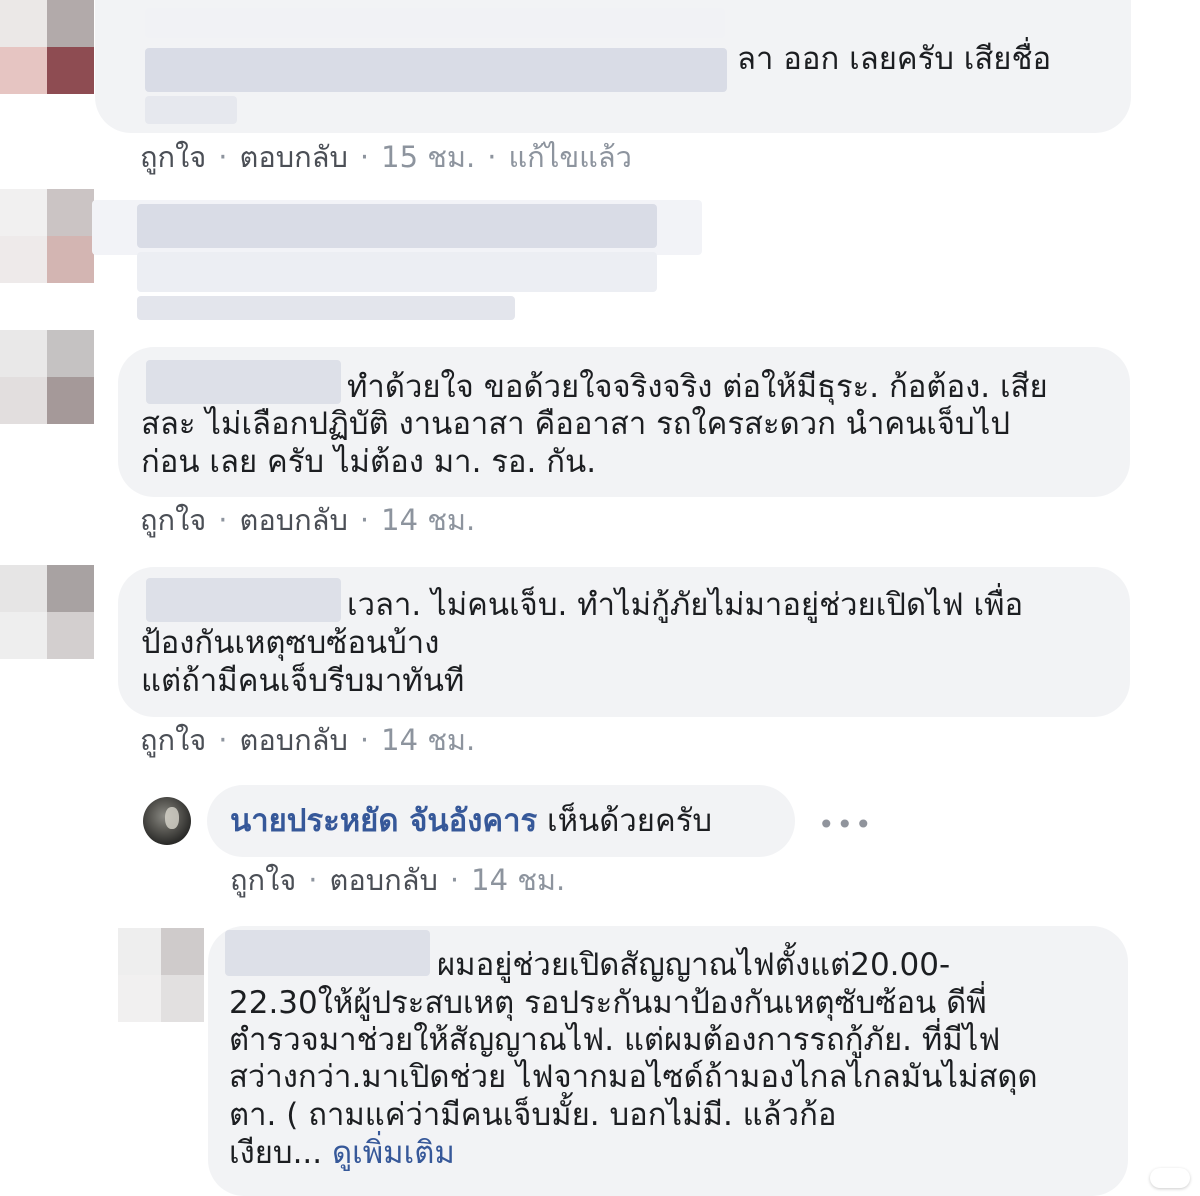 This screenshot has height=1196, width=1200. What do you see at coordinates (569, 157) in the screenshot?
I see `edited-label: แก้ไขแล้ว` at bounding box center [569, 157].